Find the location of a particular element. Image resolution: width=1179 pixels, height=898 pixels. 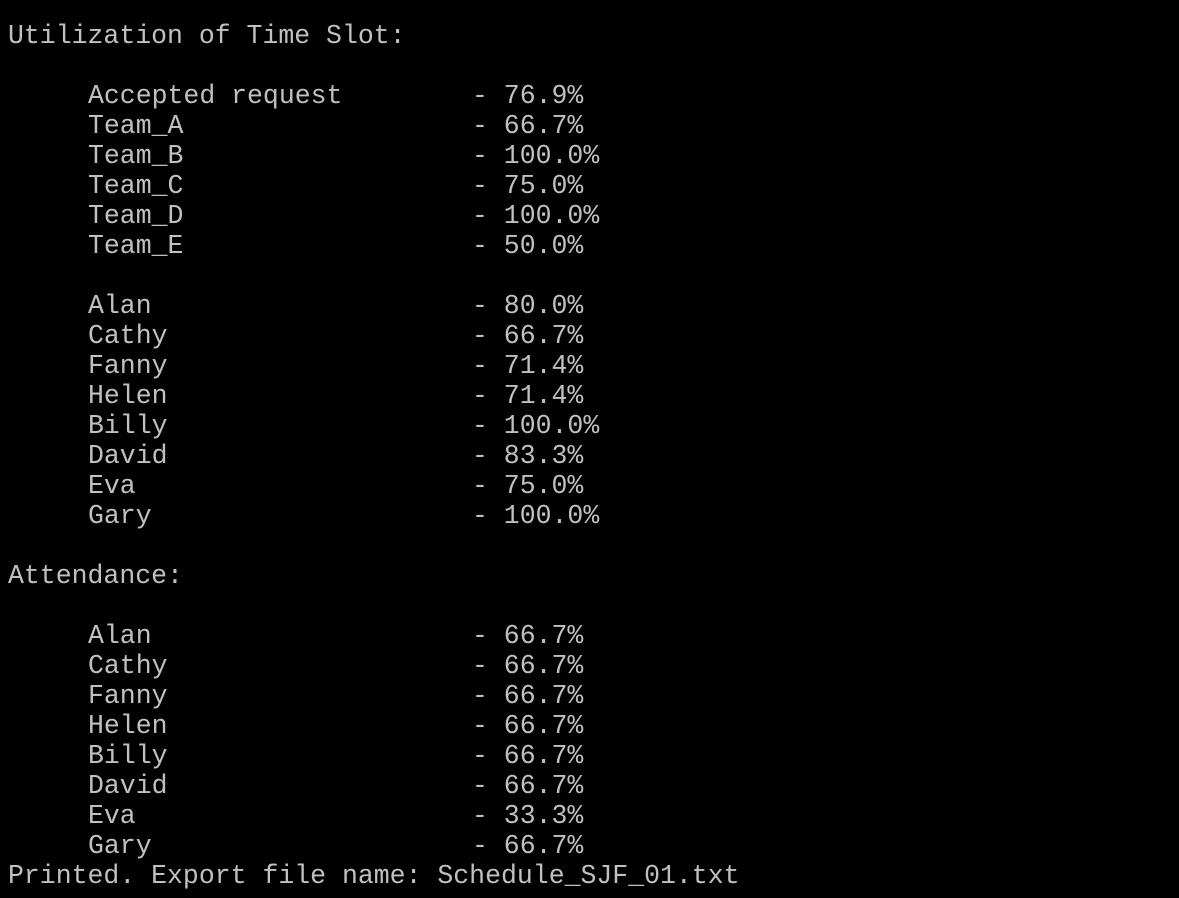

attendance-row: David - 66.7% is located at coordinates (589, 786).